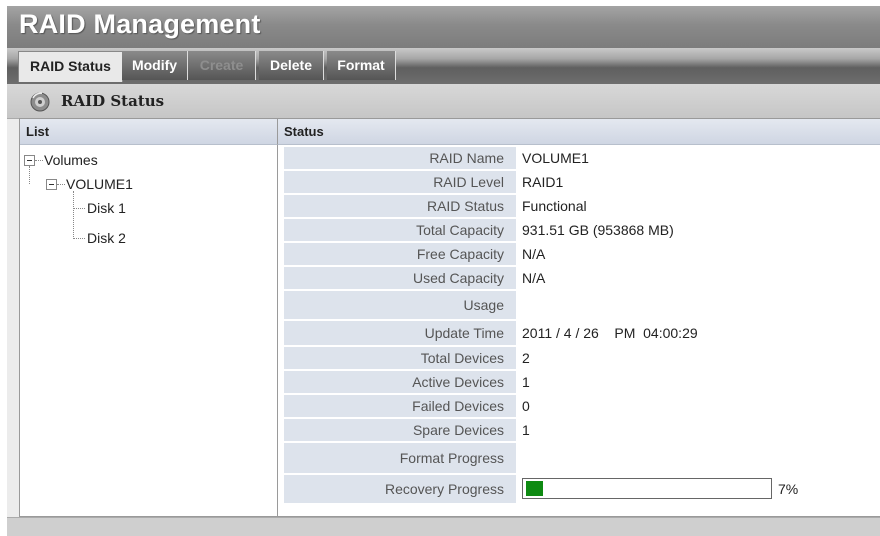  I want to click on list-header: List, so click(149, 132).